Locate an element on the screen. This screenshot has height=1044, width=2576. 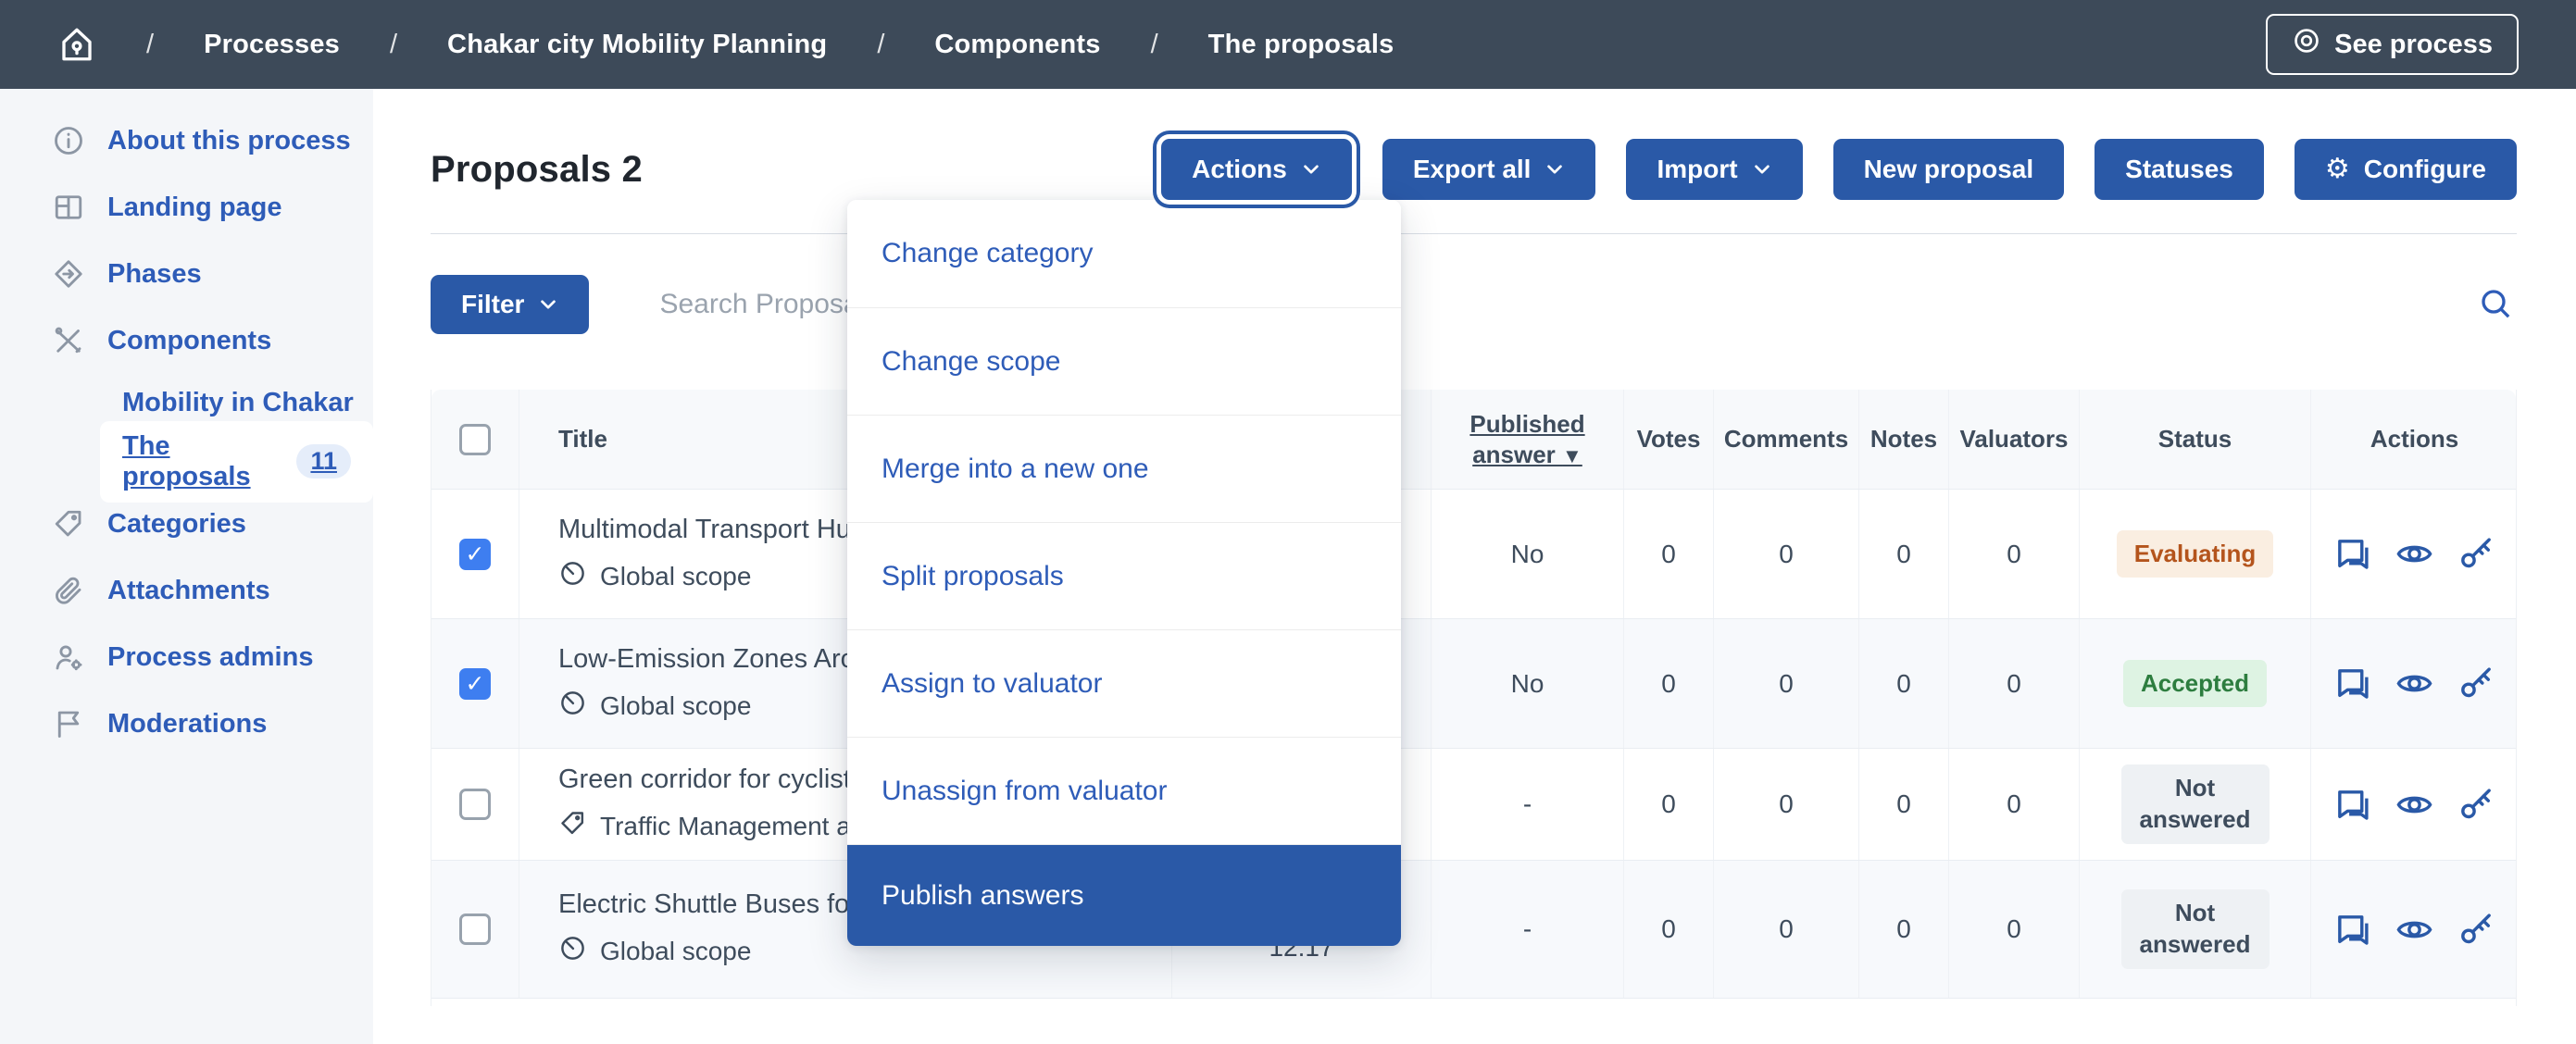
notes-cell: 0 is located at coordinates (1904, 929).